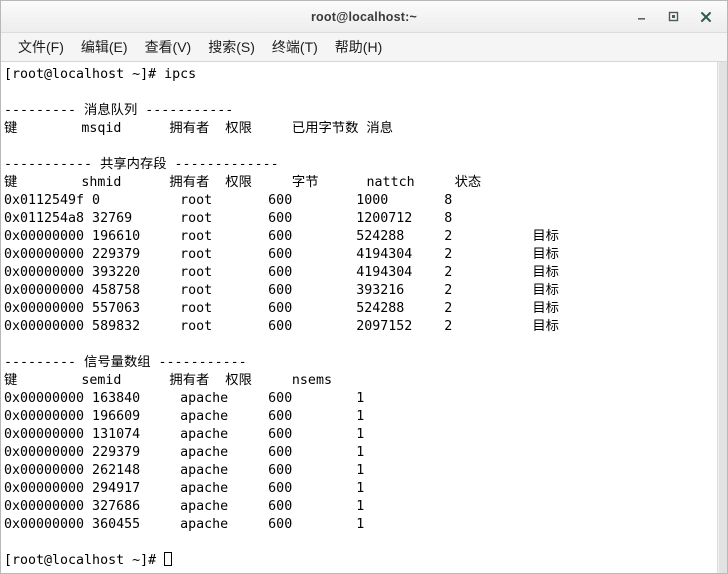  I want to click on minimize-button, so click(641, 16).